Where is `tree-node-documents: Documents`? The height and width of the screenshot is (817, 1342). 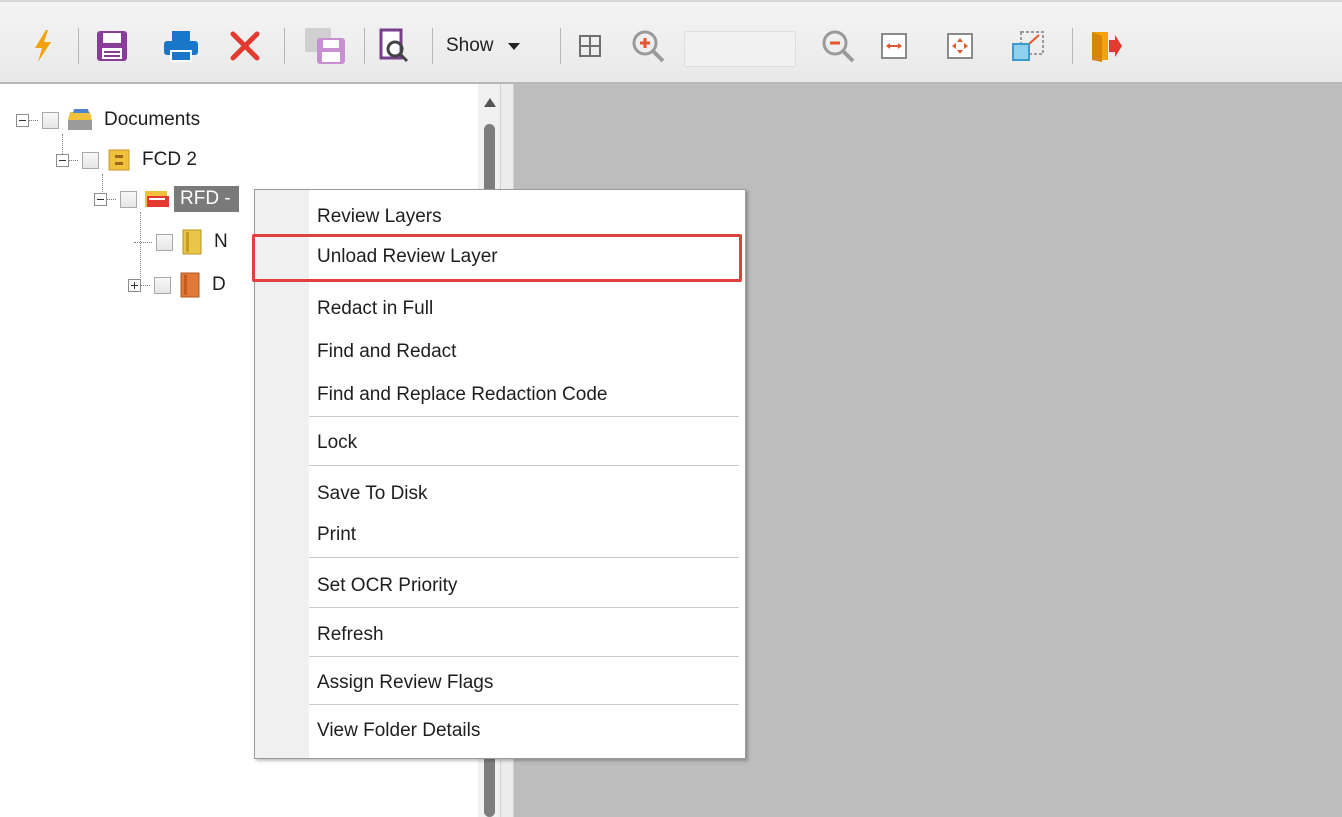 tree-node-documents: Documents is located at coordinates (108, 120).